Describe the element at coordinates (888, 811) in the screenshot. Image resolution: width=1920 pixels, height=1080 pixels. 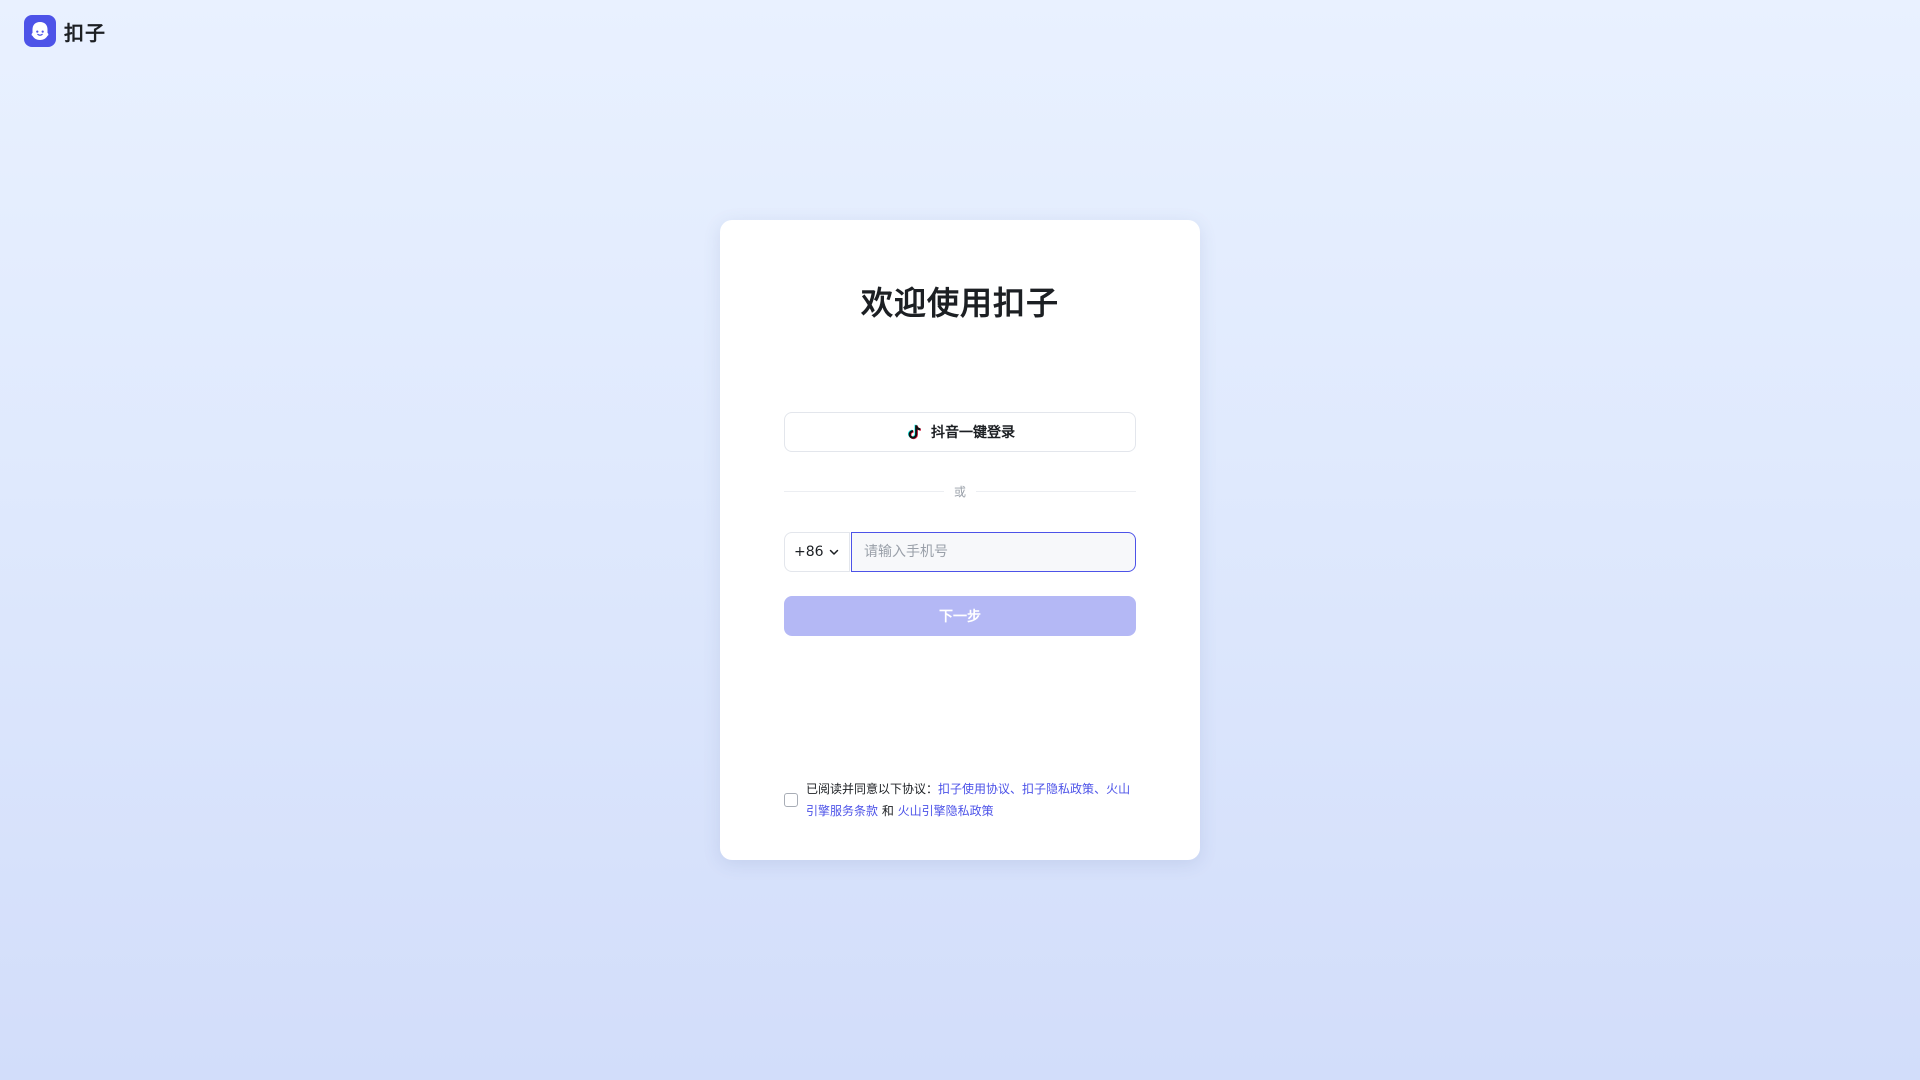
I see `agreement-conjunction: 和` at that location.